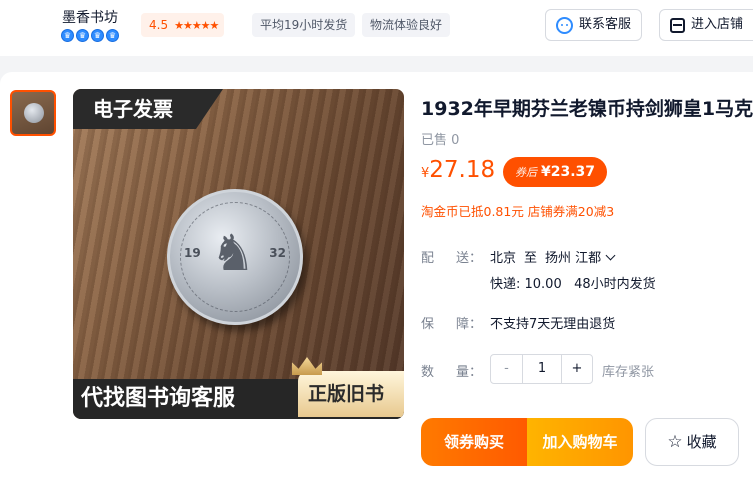  I want to click on contact-service-button: 联系客服, so click(594, 25).